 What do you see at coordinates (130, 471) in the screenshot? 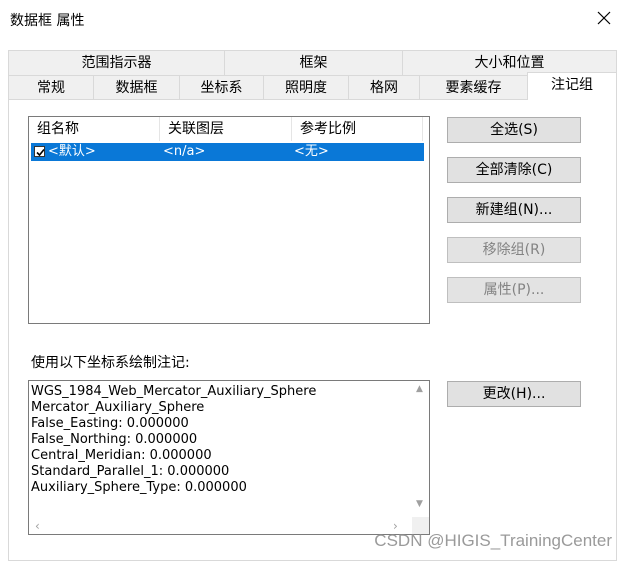
I see `coordinate-line: Standard_Parallel_1: 0.000000` at bounding box center [130, 471].